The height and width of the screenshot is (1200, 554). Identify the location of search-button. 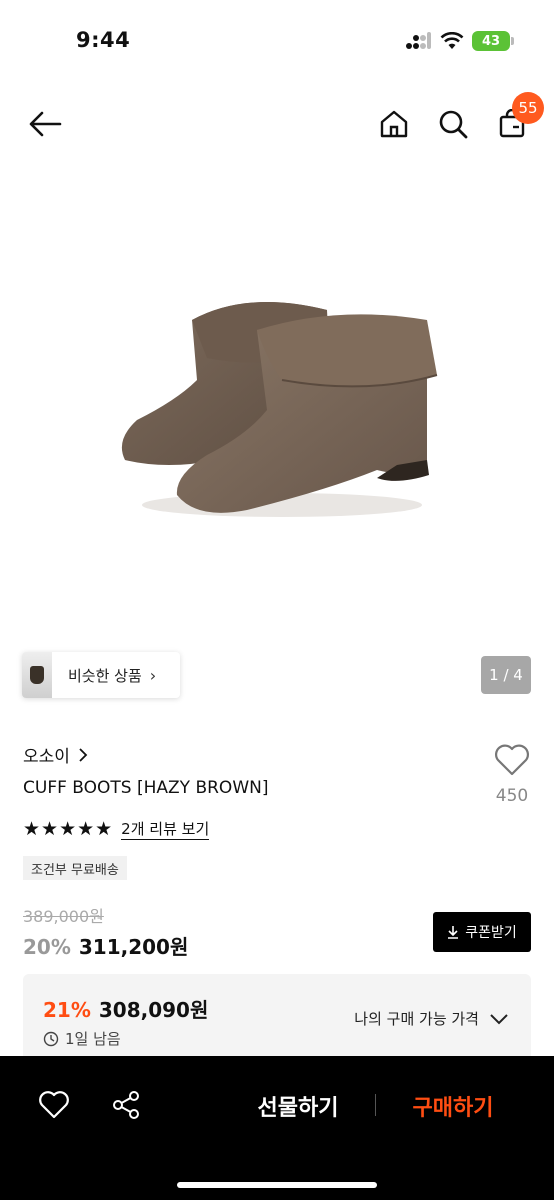
(453, 124).